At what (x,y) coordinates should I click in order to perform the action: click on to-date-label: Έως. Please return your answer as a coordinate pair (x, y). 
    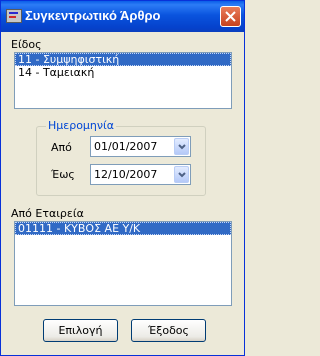
    Looking at the image, I should click on (63, 174).